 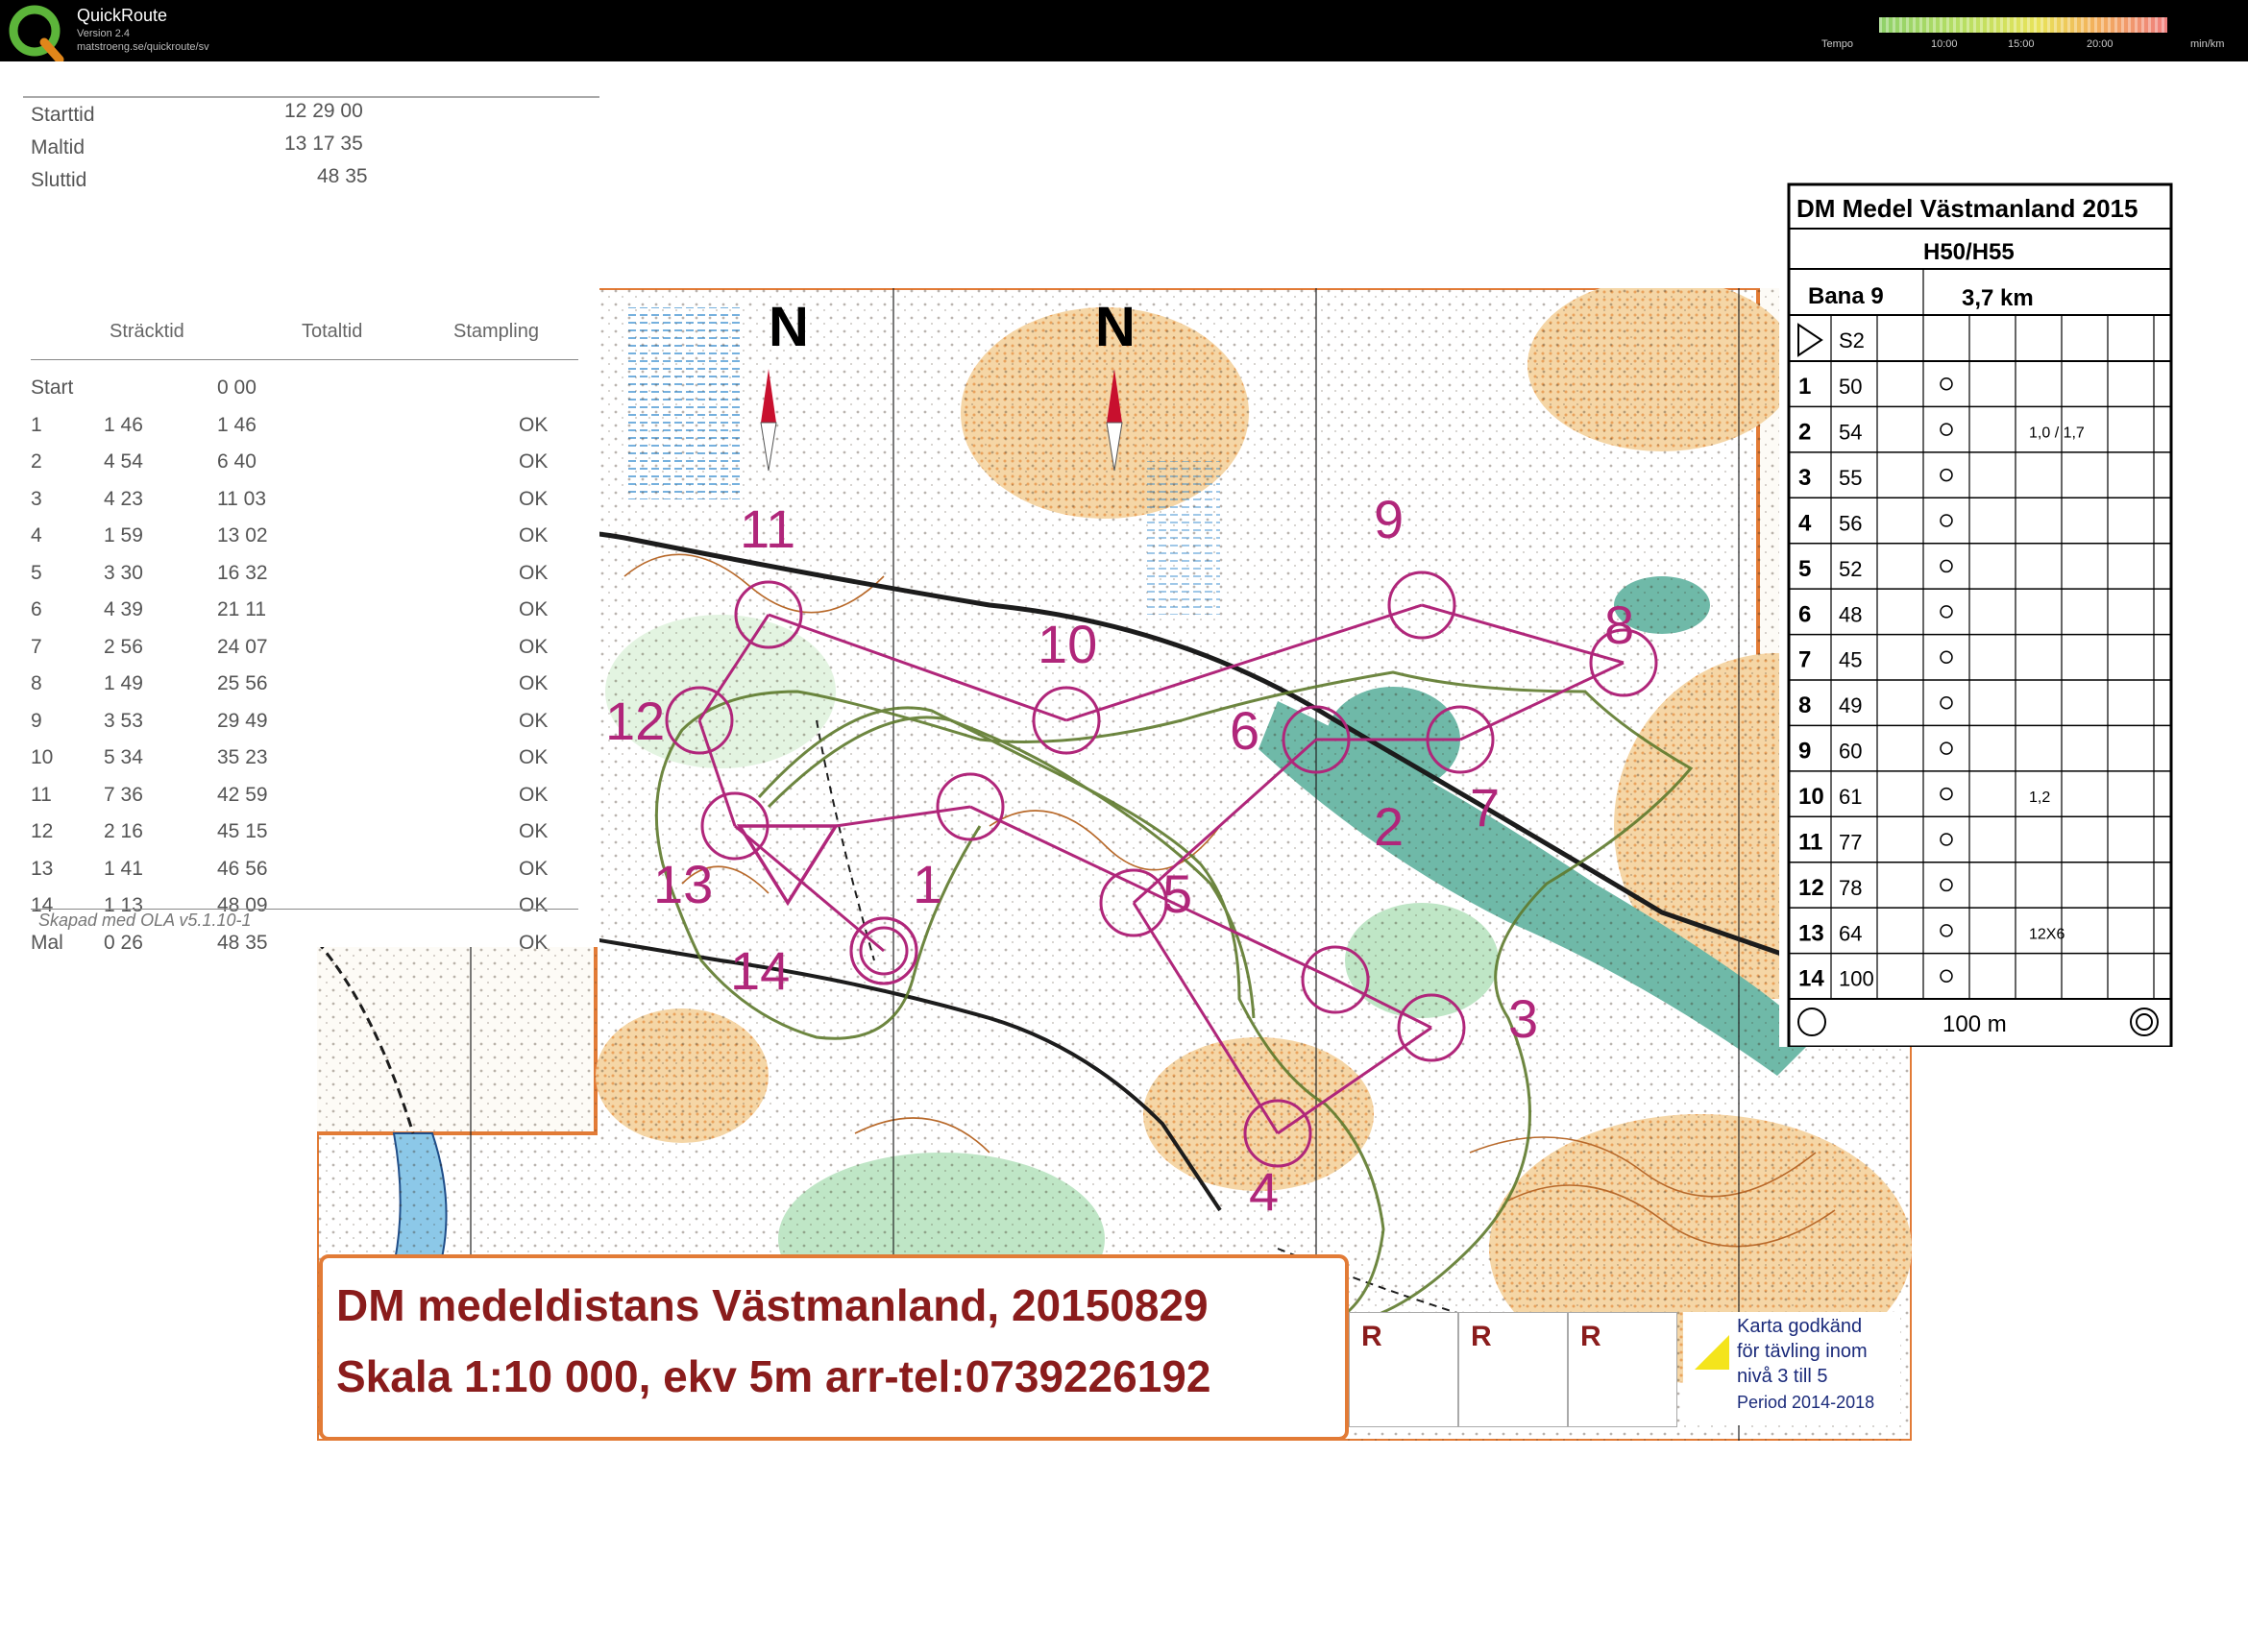 I want to click on split-split: 2 16, so click(x=124, y=831).